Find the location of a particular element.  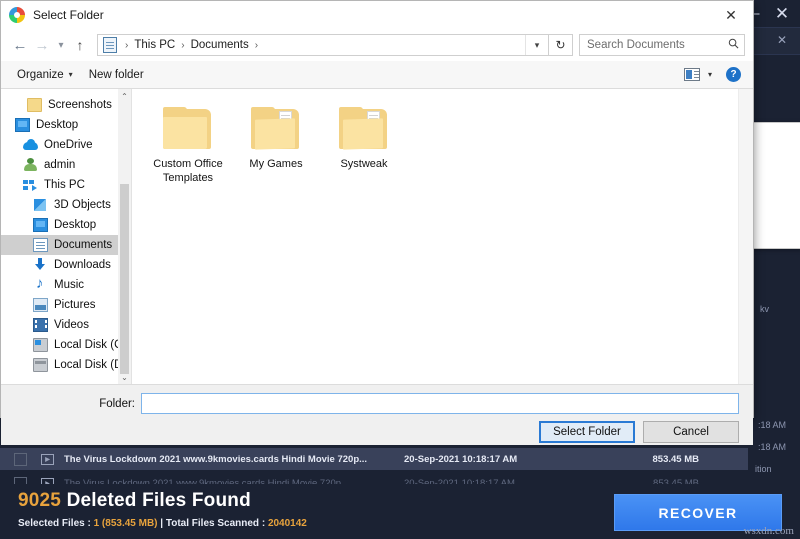

scanned-files-prefix: | Total Files Scanned : is located at coordinates (212, 523).